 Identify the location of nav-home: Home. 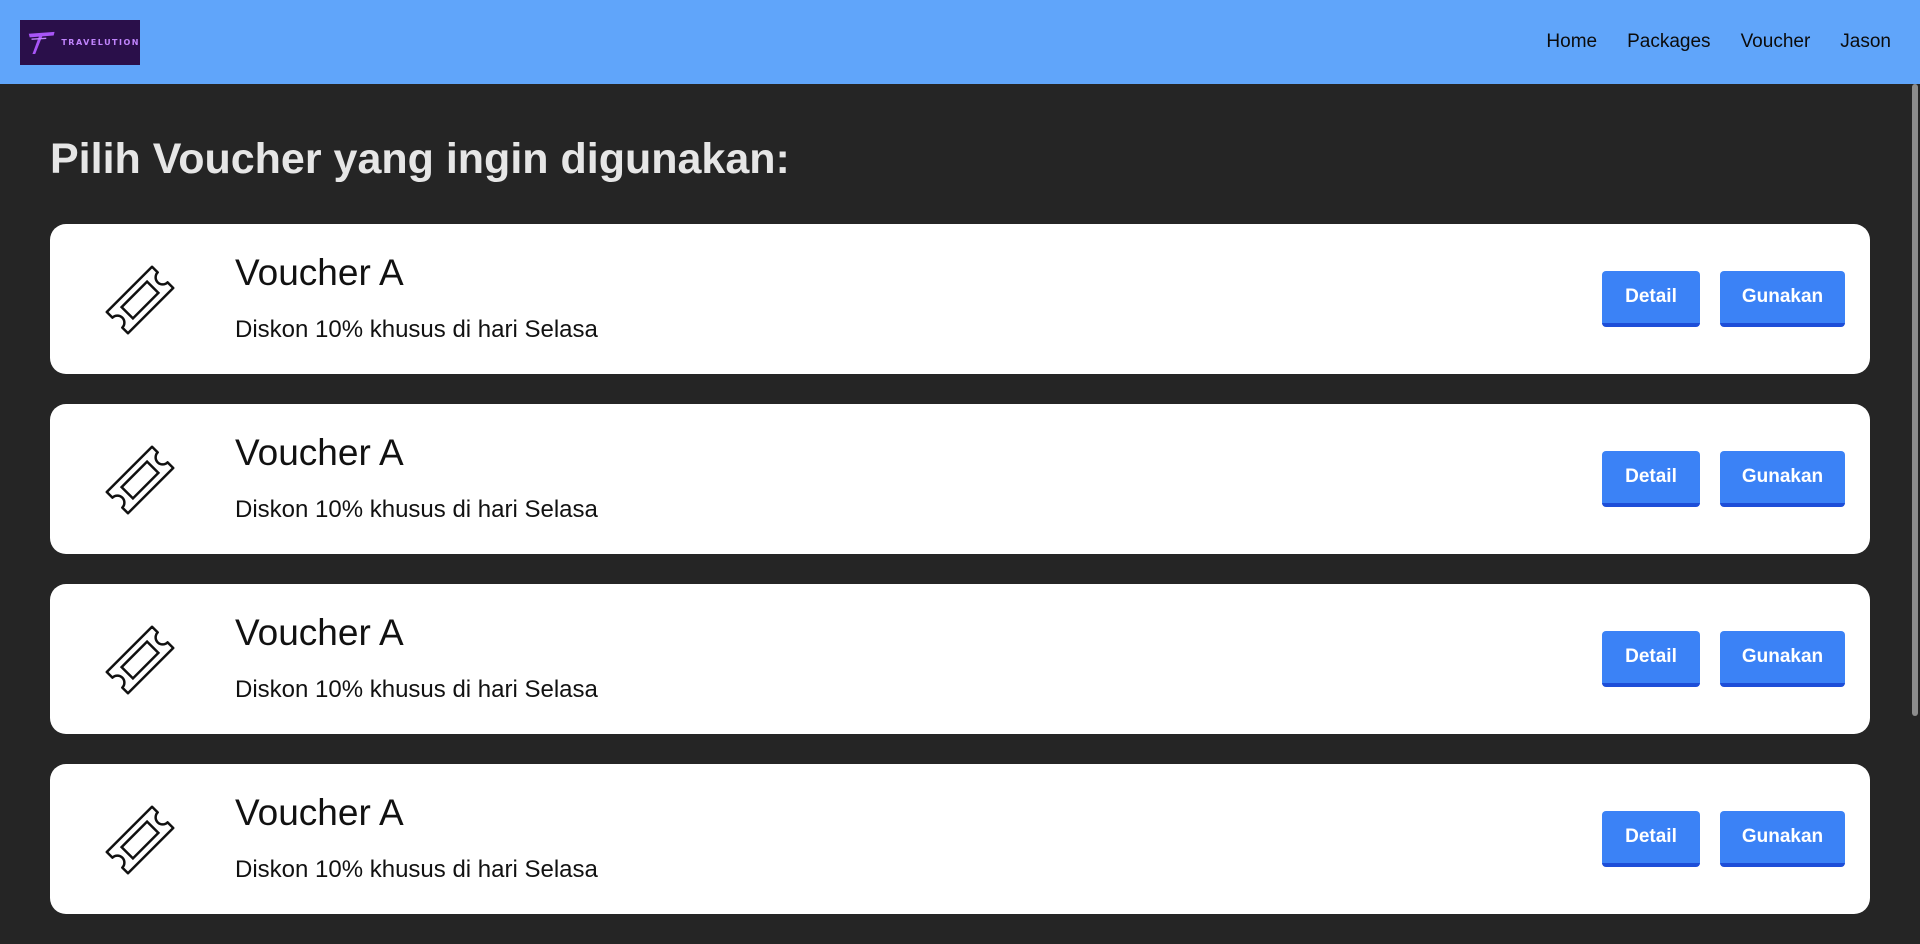
(1571, 42).